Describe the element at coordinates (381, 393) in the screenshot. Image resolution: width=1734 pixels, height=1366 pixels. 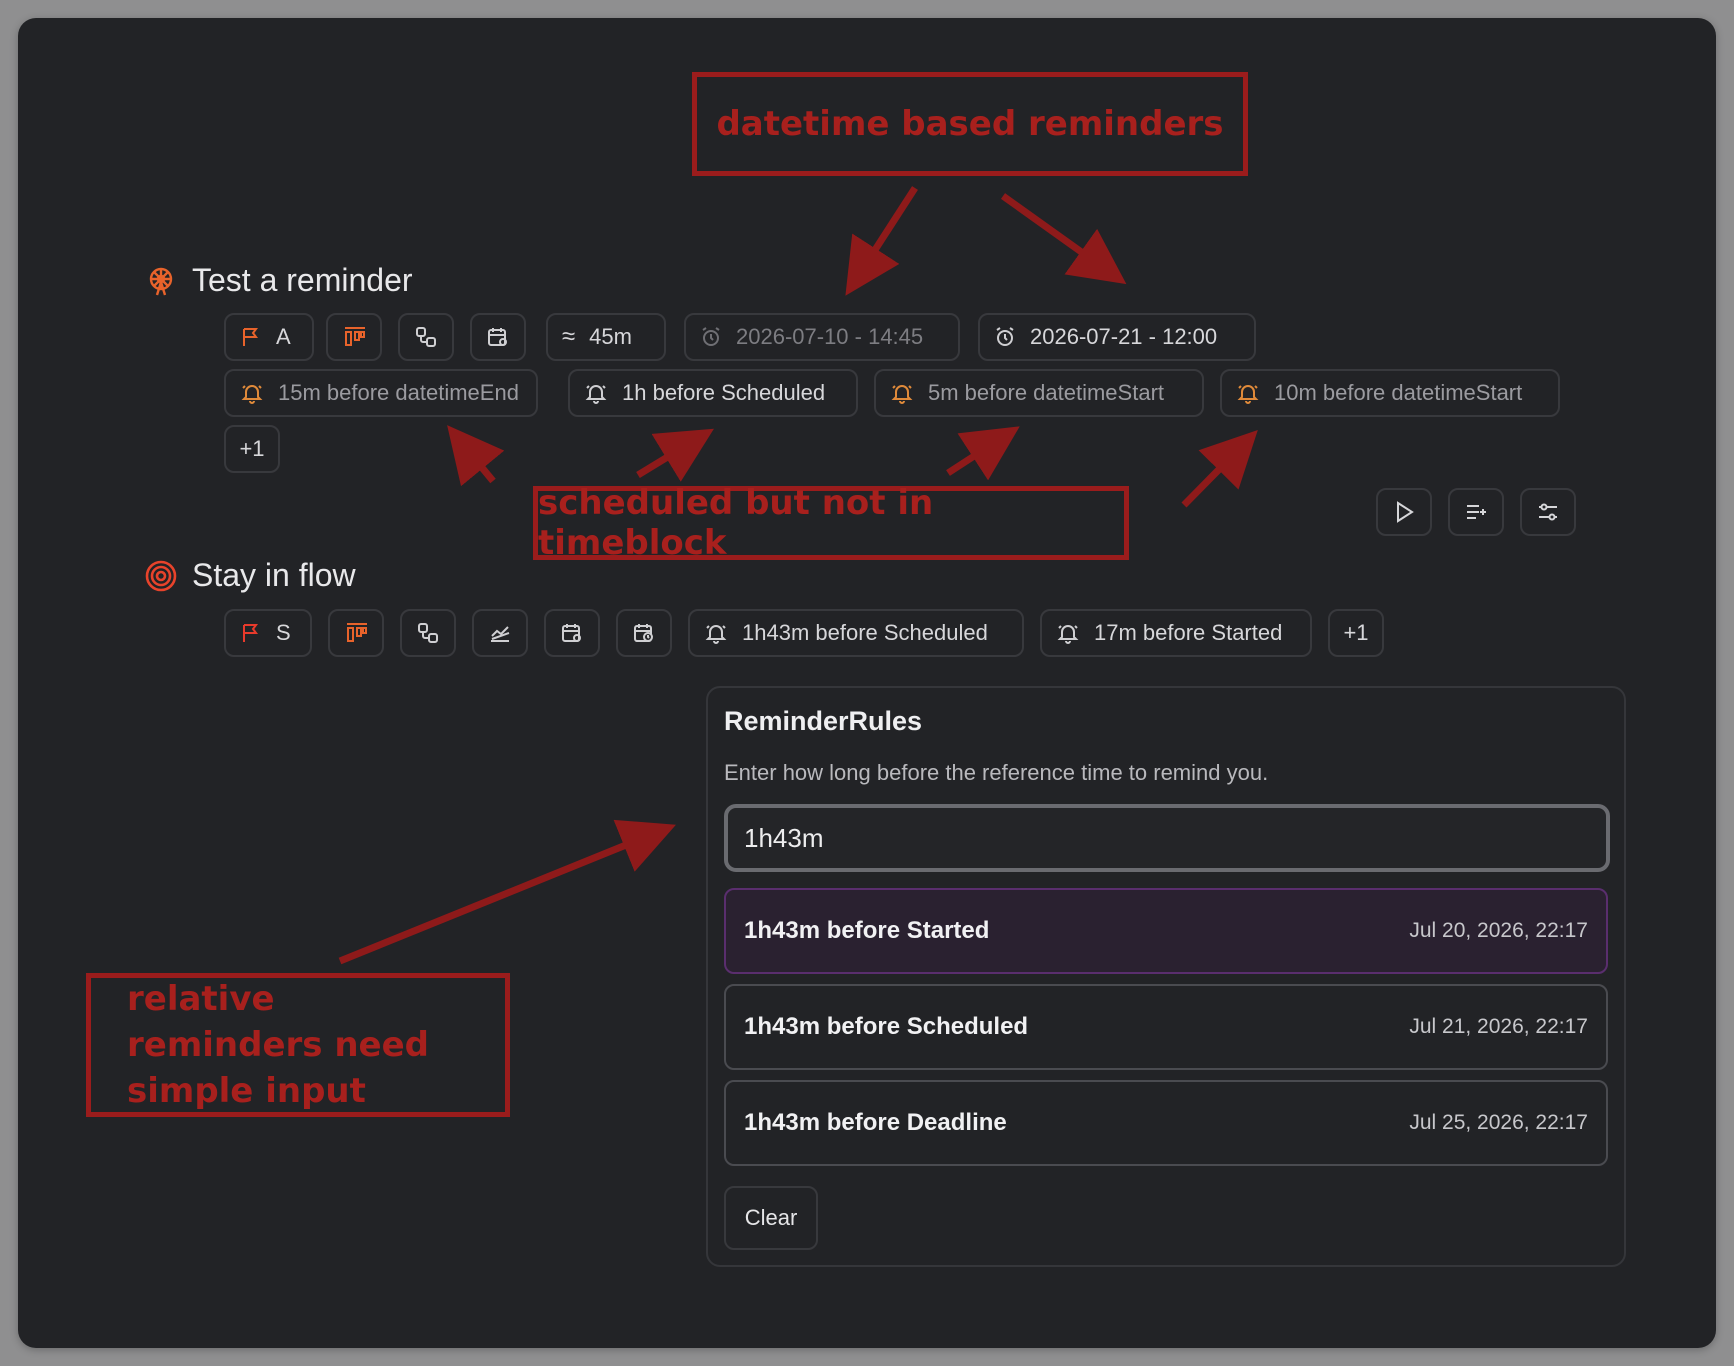
I see `reminder-chip: 15m before datetimeEnd` at that location.